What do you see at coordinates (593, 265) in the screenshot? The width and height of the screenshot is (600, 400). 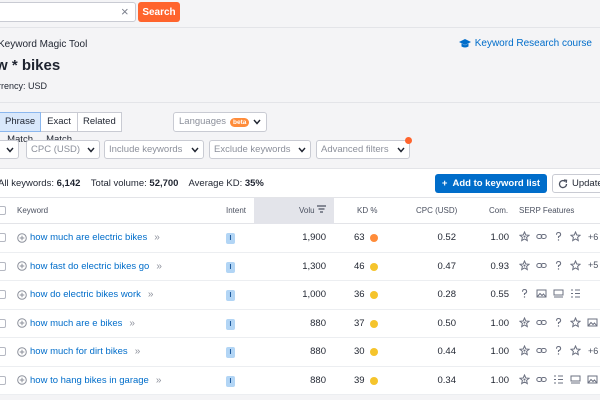 I see `serp-more-count: +5` at bounding box center [593, 265].